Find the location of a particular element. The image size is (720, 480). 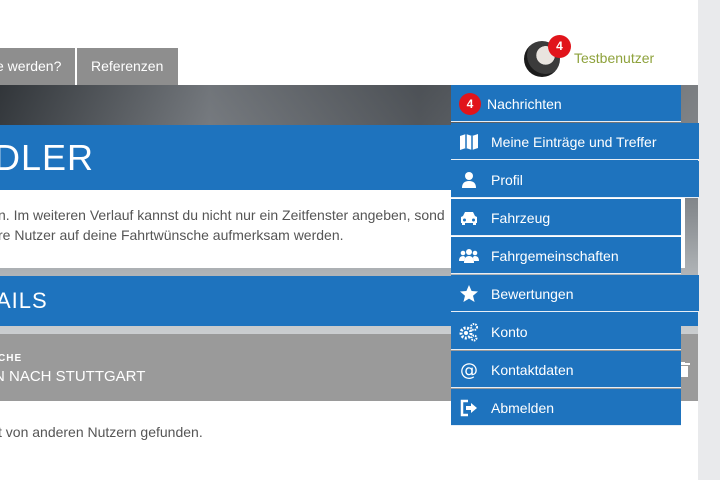

menu-item-entries: Meine Einträge und Treffer is located at coordinates (575, 141).